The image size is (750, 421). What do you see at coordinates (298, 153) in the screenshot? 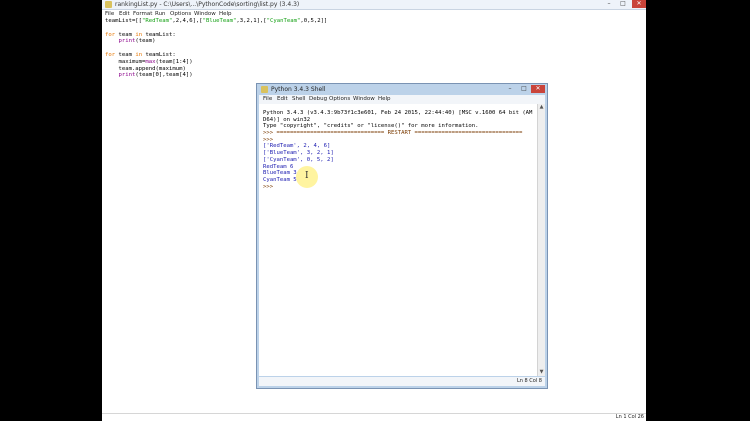
I see `shell-line-token: ['BlueTeam', 3, 2, 1]` at bounding box center [298, 153].